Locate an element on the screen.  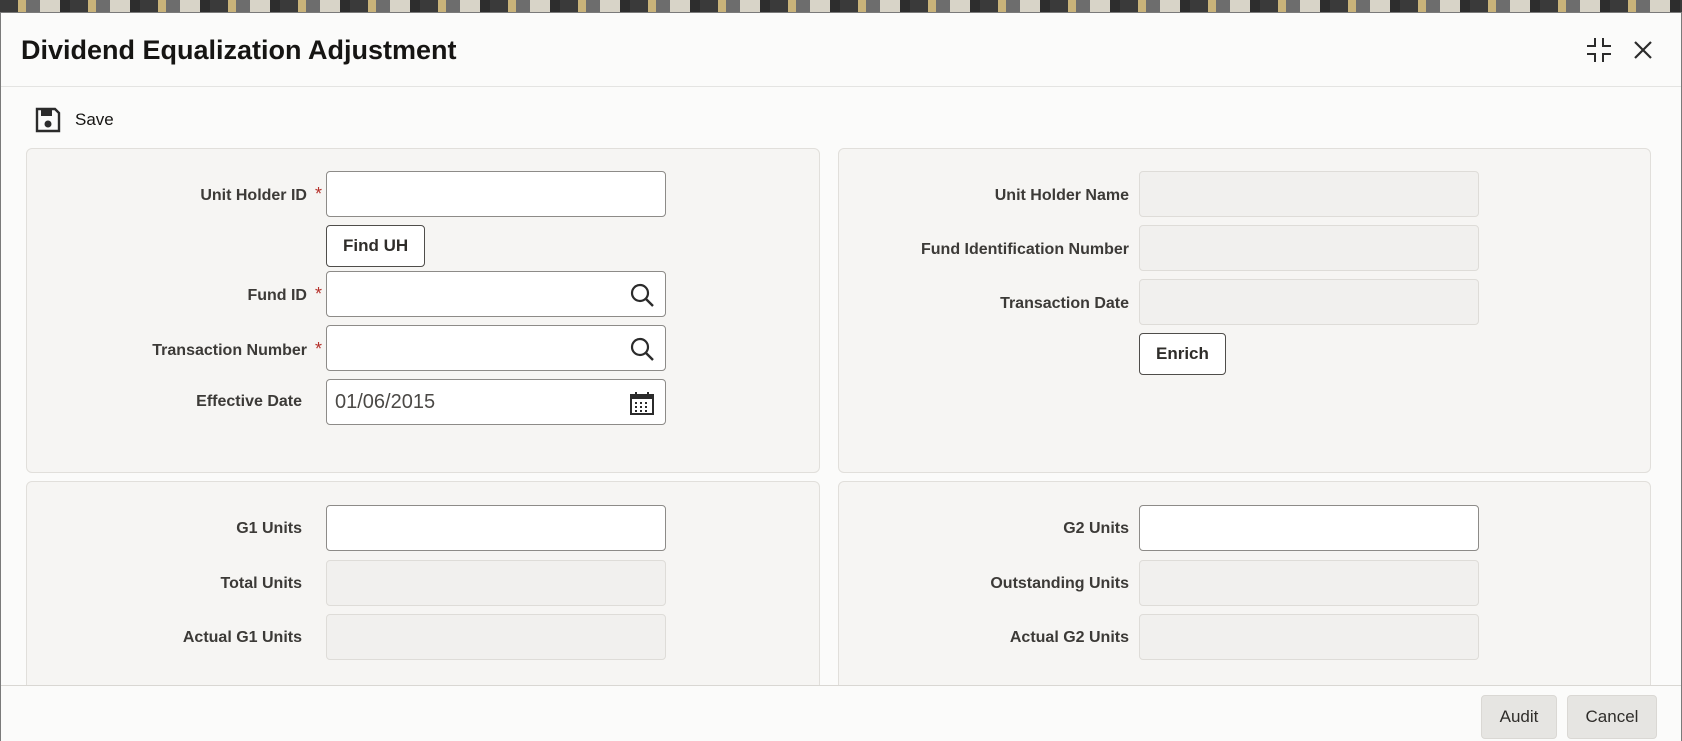
actual-g2-units-field is located at coordinates (1309, 637).